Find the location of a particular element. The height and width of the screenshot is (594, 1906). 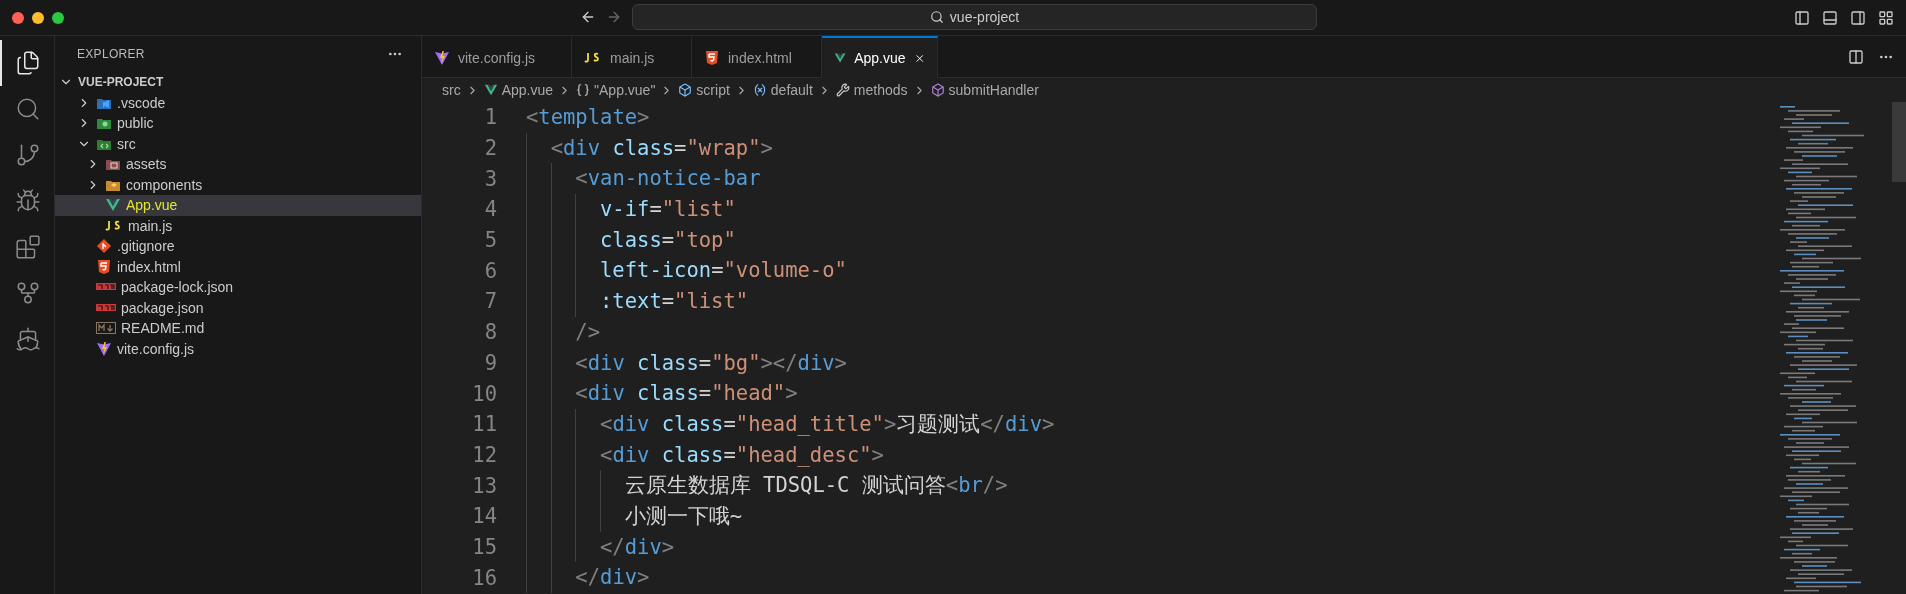

ship-icon is located at coordinates (28, 339).